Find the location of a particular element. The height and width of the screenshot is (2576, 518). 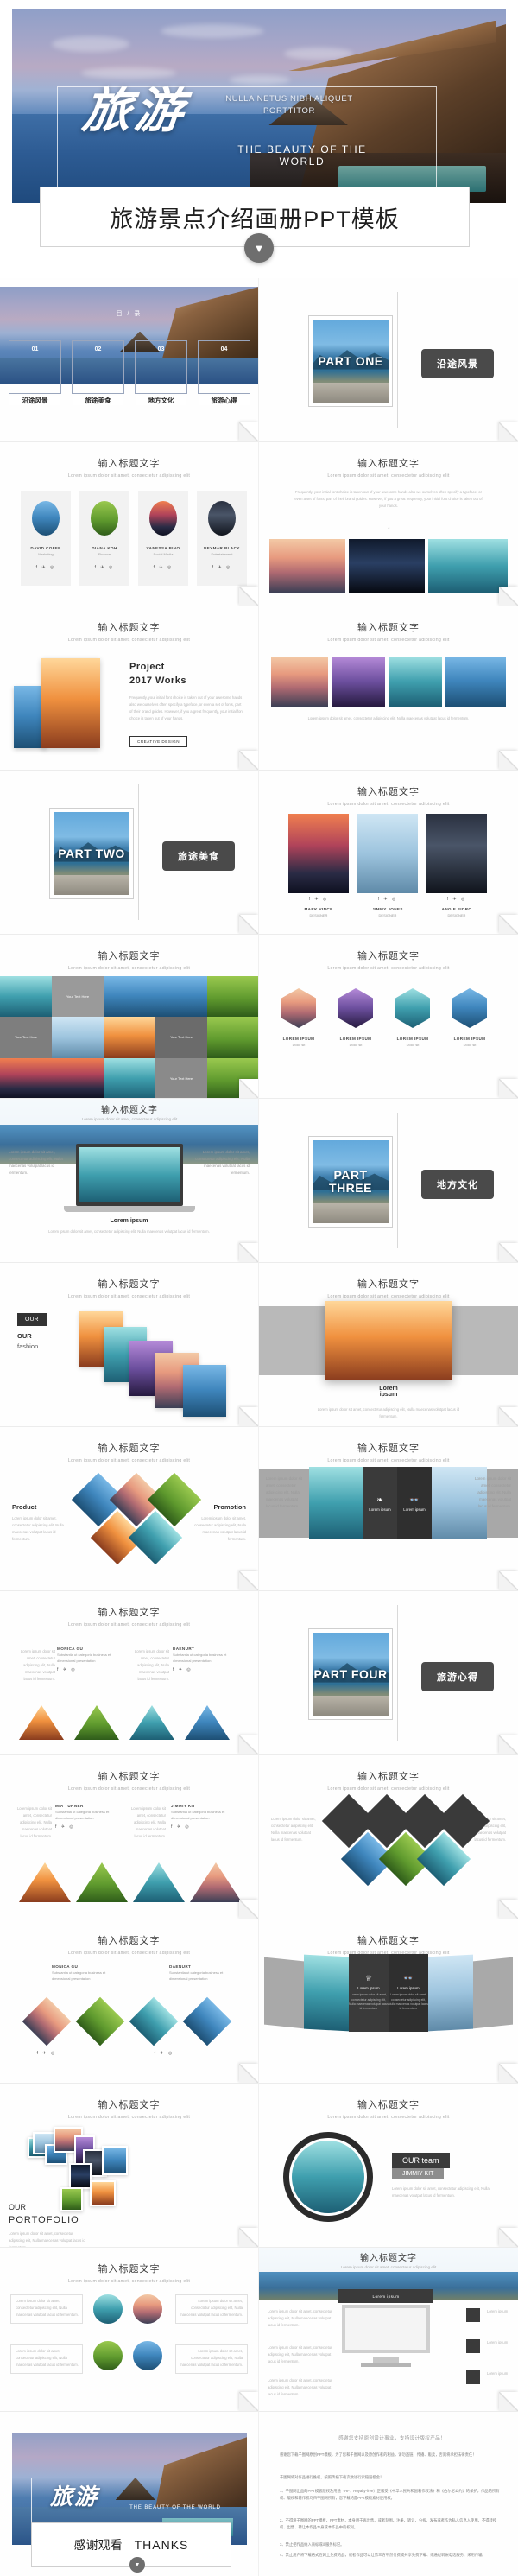

portfolio-line2: PORTOFOLIO is located at coordinates (44, 2220).